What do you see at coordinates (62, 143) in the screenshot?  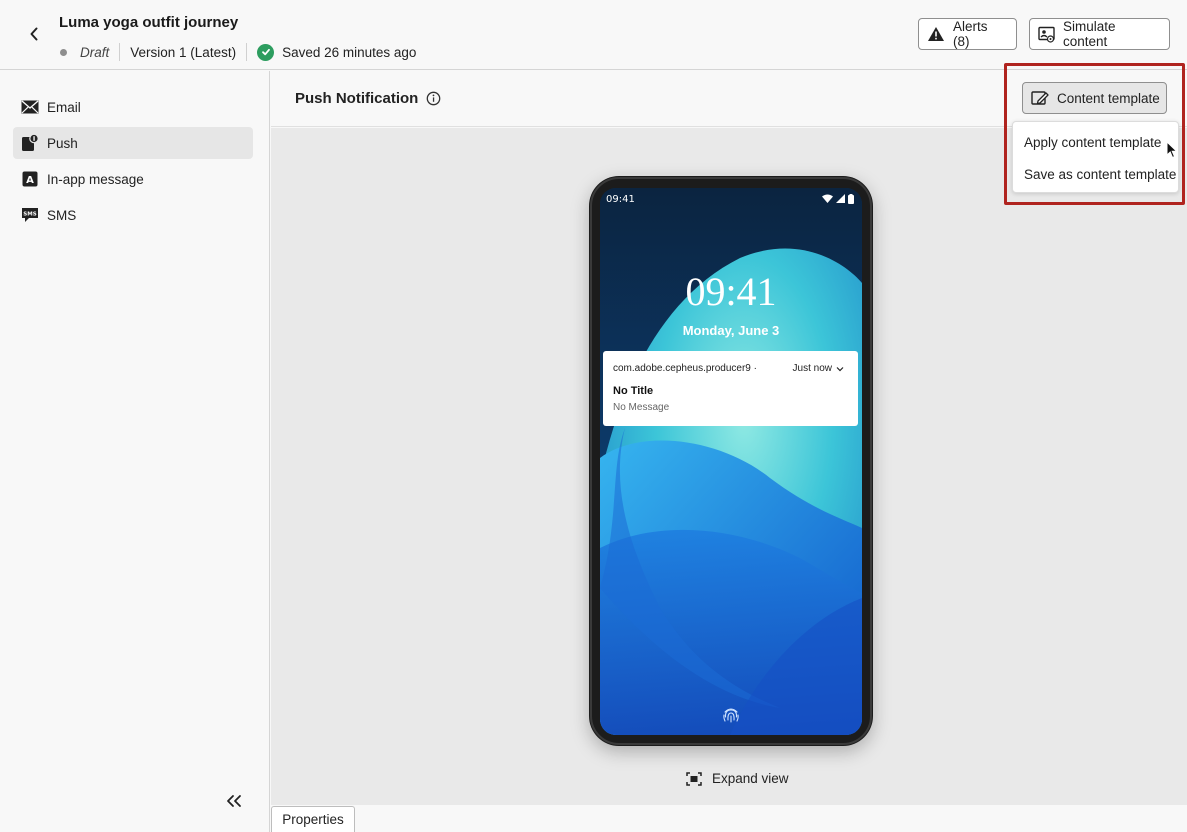 I see `sidebar-item-label: Push` at bounding box center [62, 143].